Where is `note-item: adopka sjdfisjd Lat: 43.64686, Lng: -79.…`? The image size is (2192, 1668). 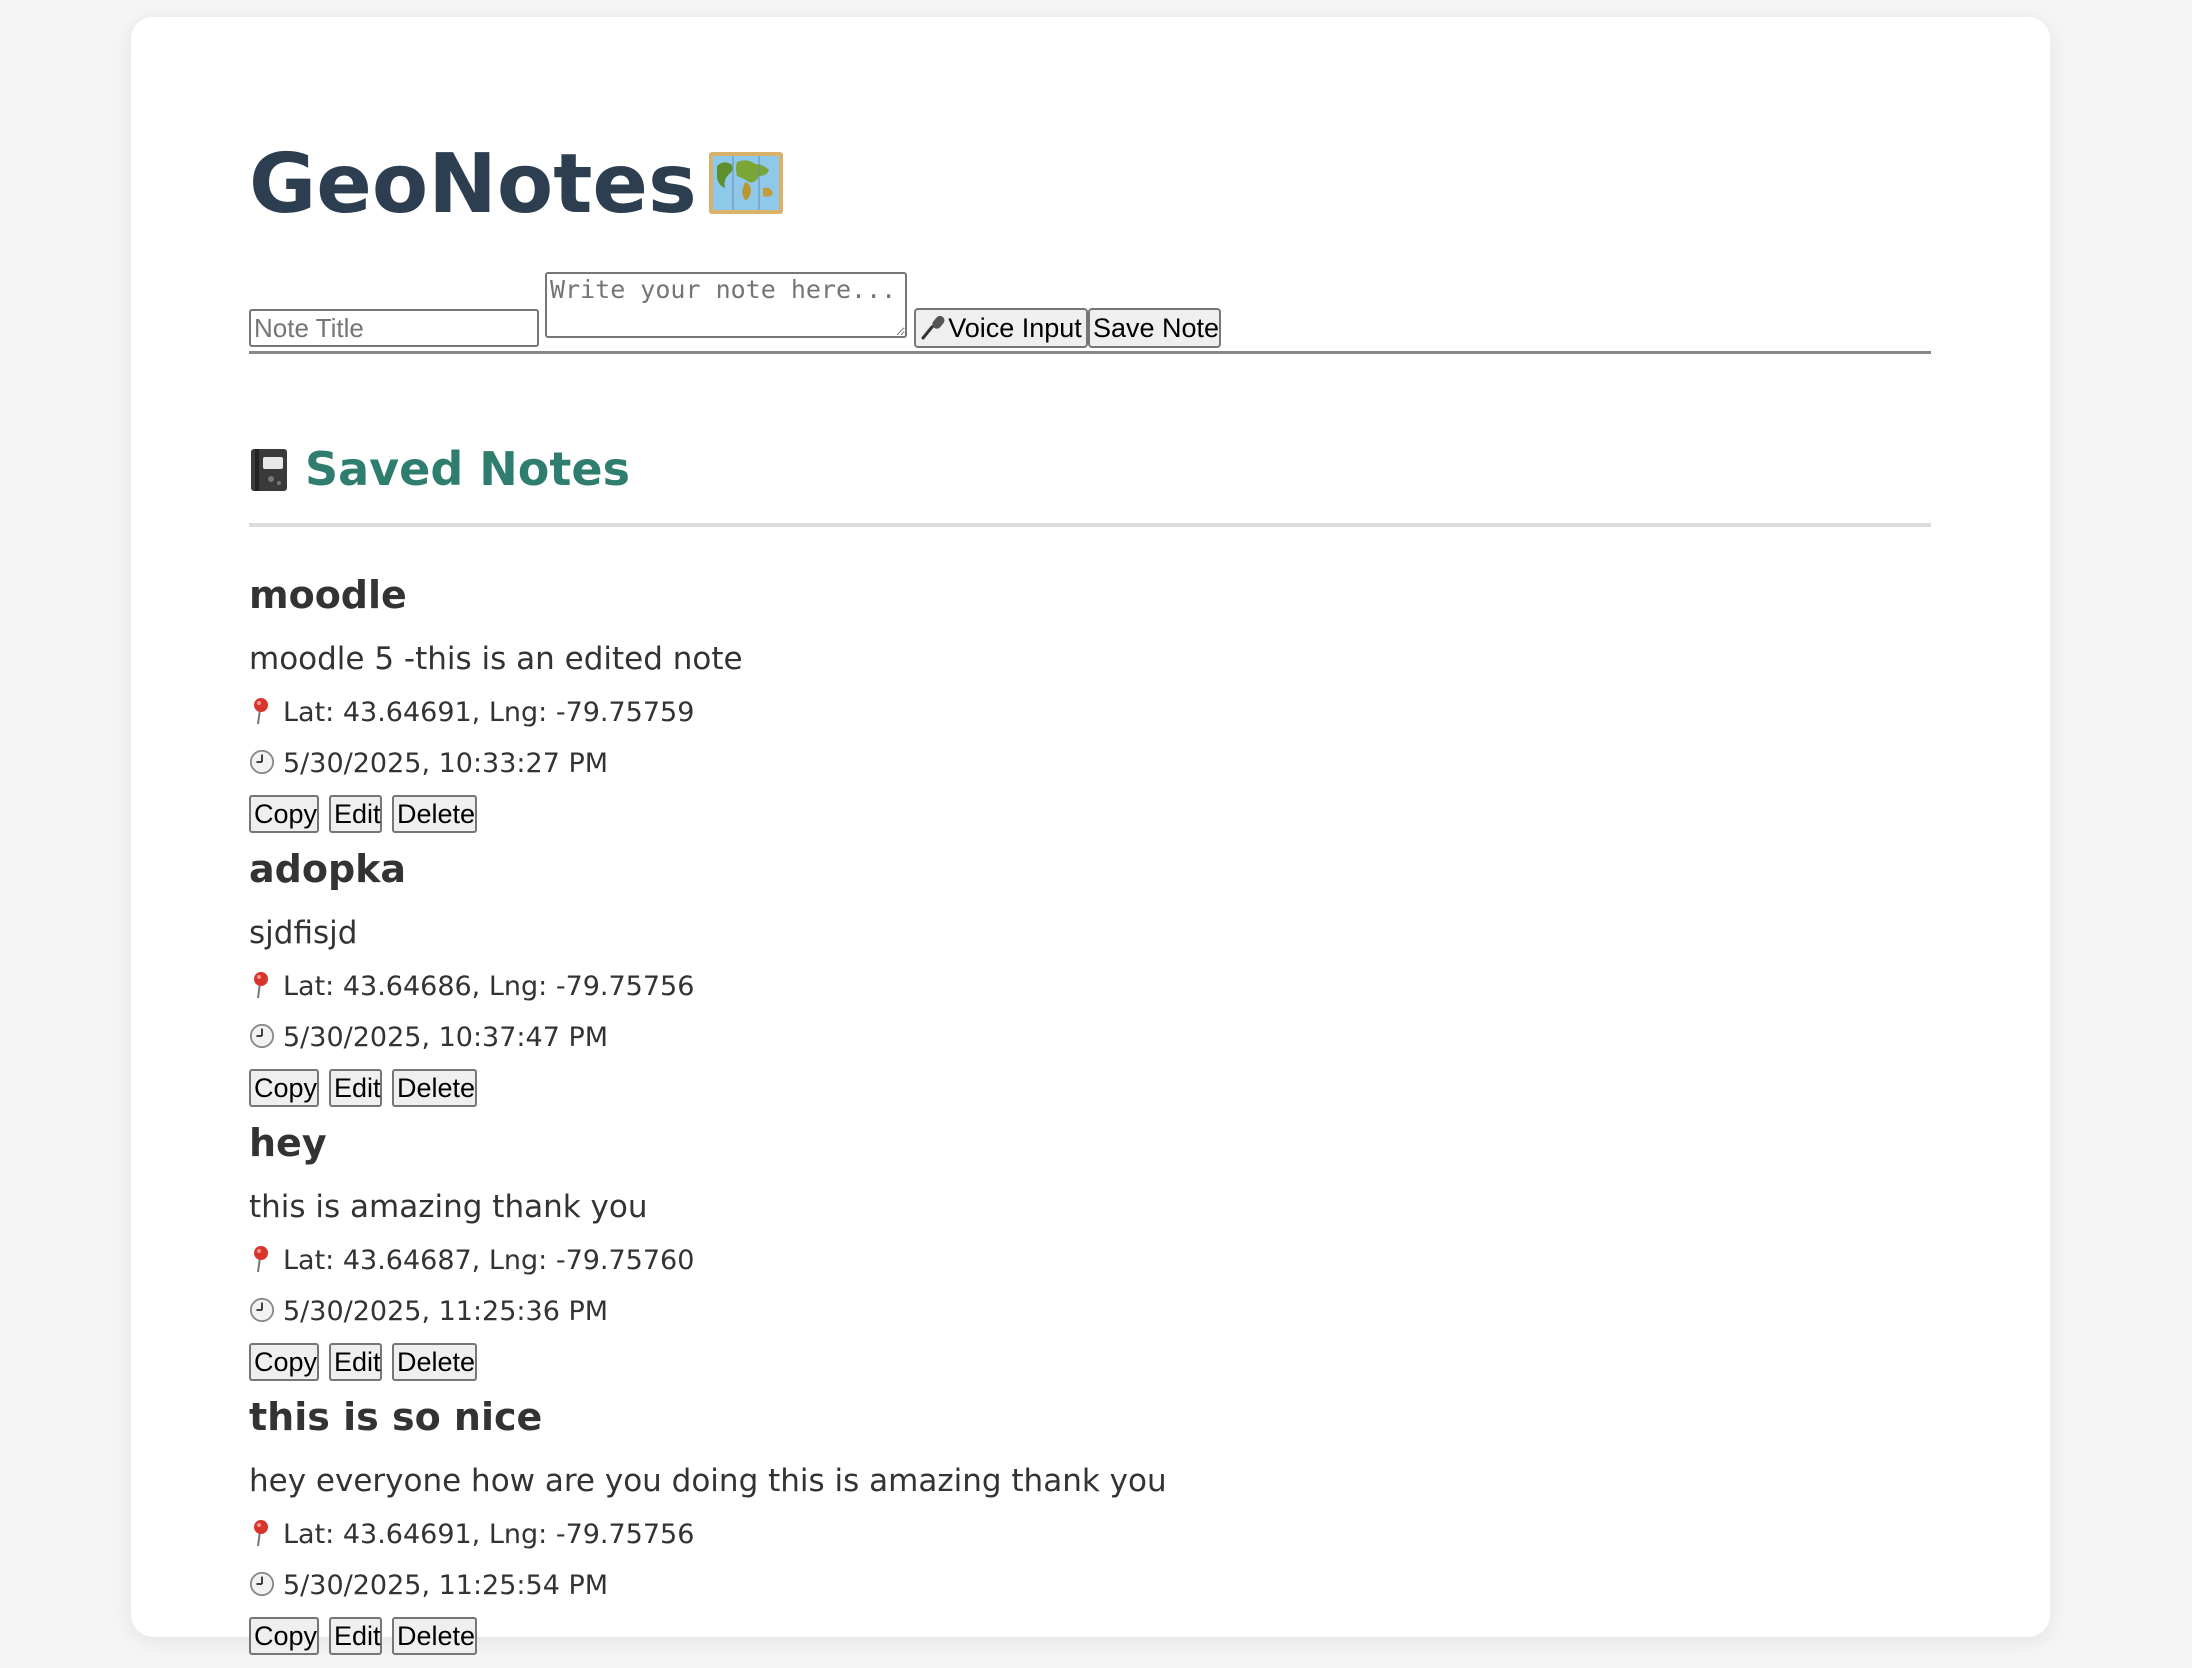 note-item: adopka sjdfisjd Lat: 43.64686, Lng: -79.… is located at coordinates (1090, 983).